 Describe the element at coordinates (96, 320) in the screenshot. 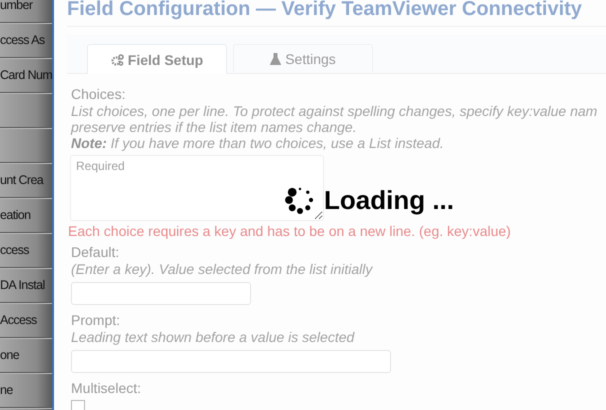

I see `field-label: Prompt:` at that location.